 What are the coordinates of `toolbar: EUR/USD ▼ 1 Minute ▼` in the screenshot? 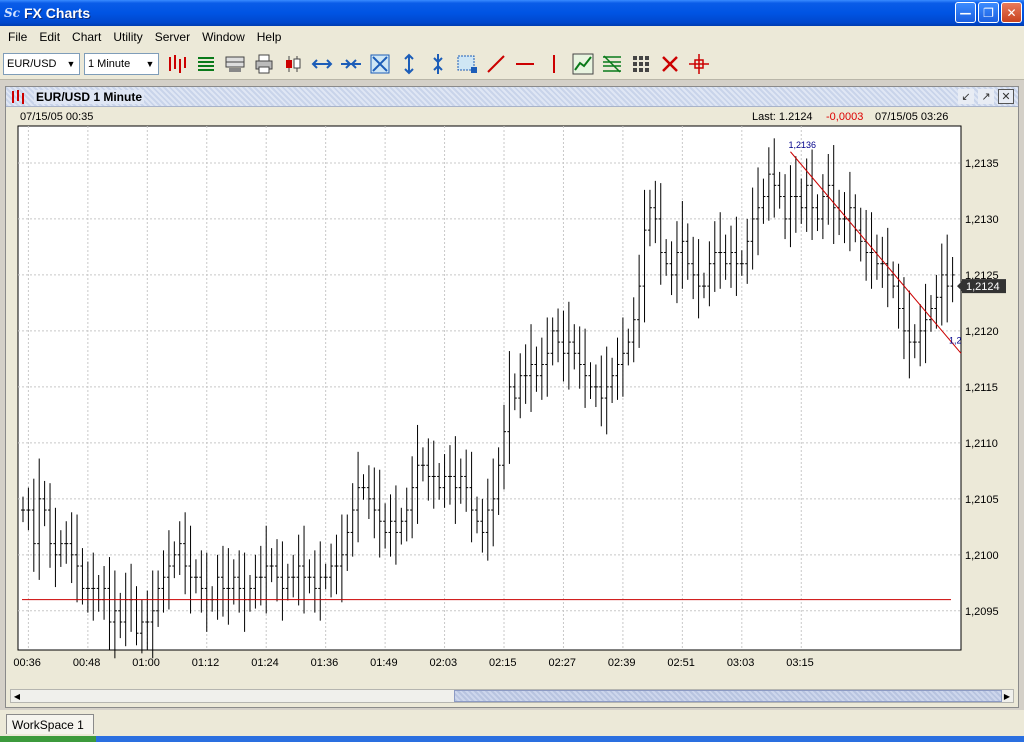 It's located at (512, 64).